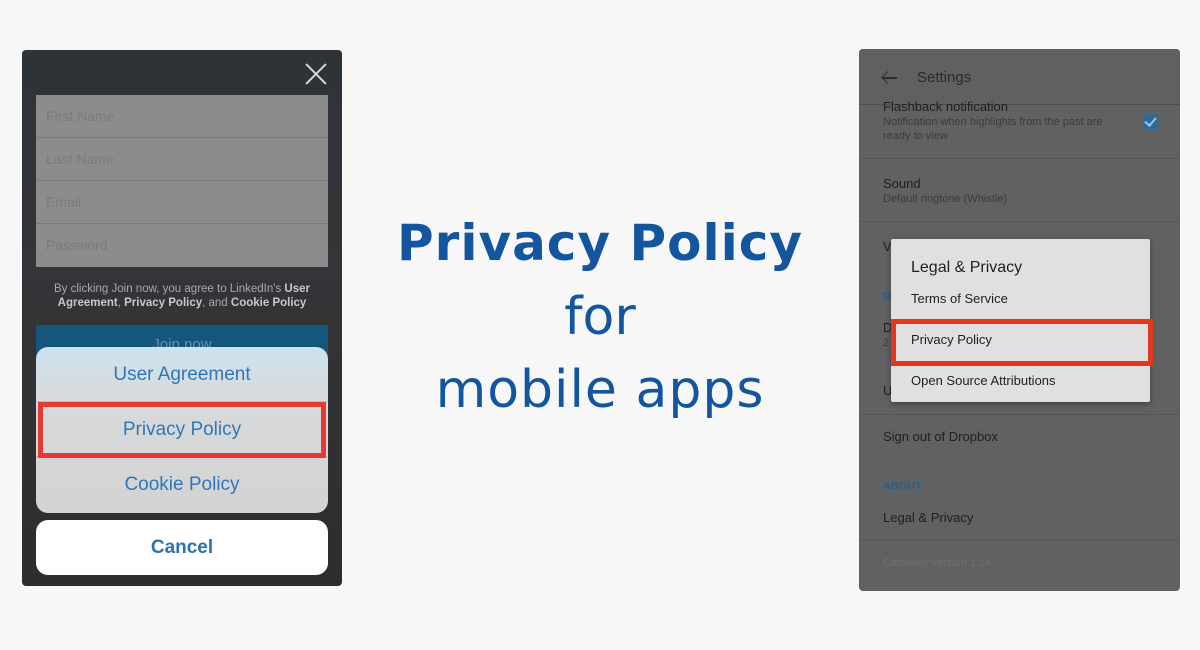 Image resolution: width=1200 pixels, height=650 pixels. What do you see at coordinates (902, 486) in the screenshot?
I see `section-header-about: ABOUT` at bounding box center [902, 486].